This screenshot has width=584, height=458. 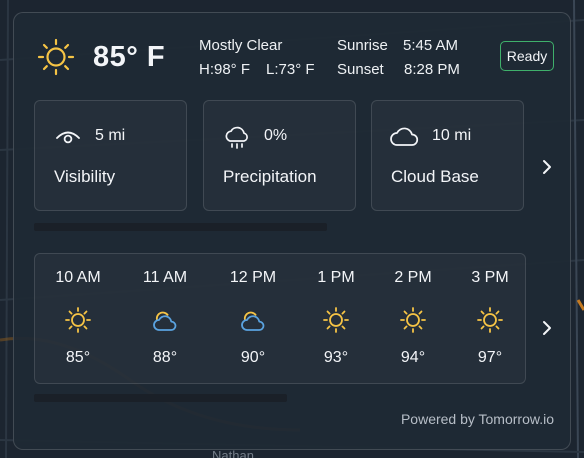 What do you see at coordinates (362, 45) in the screenshot?
I see `sunrise-label: Sunrise` at bounding box center [362, 45].